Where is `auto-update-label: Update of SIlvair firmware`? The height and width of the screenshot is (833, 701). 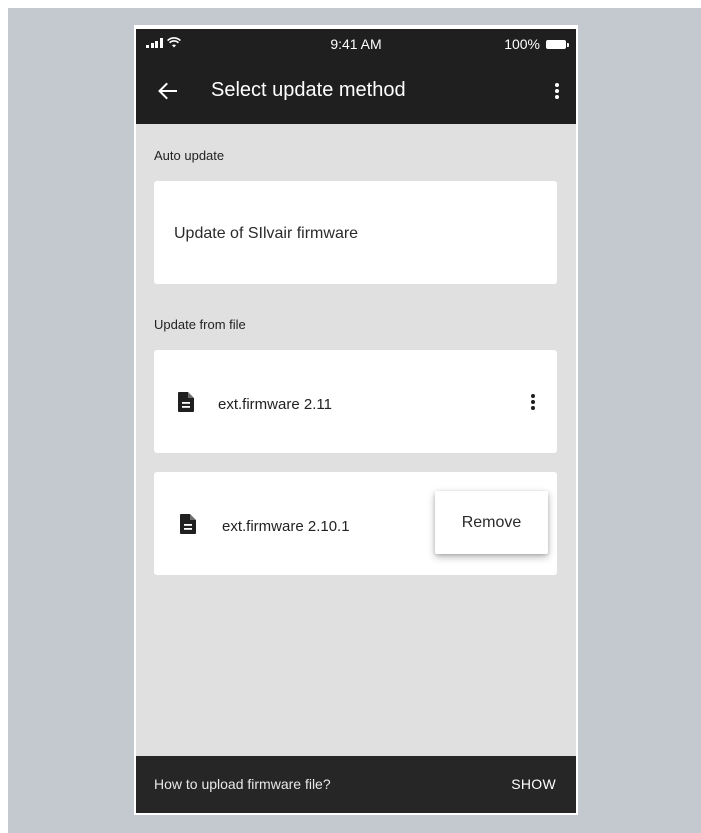
auto-update-label: Update of SIlvair firmware is located at coordinates (266, 233).